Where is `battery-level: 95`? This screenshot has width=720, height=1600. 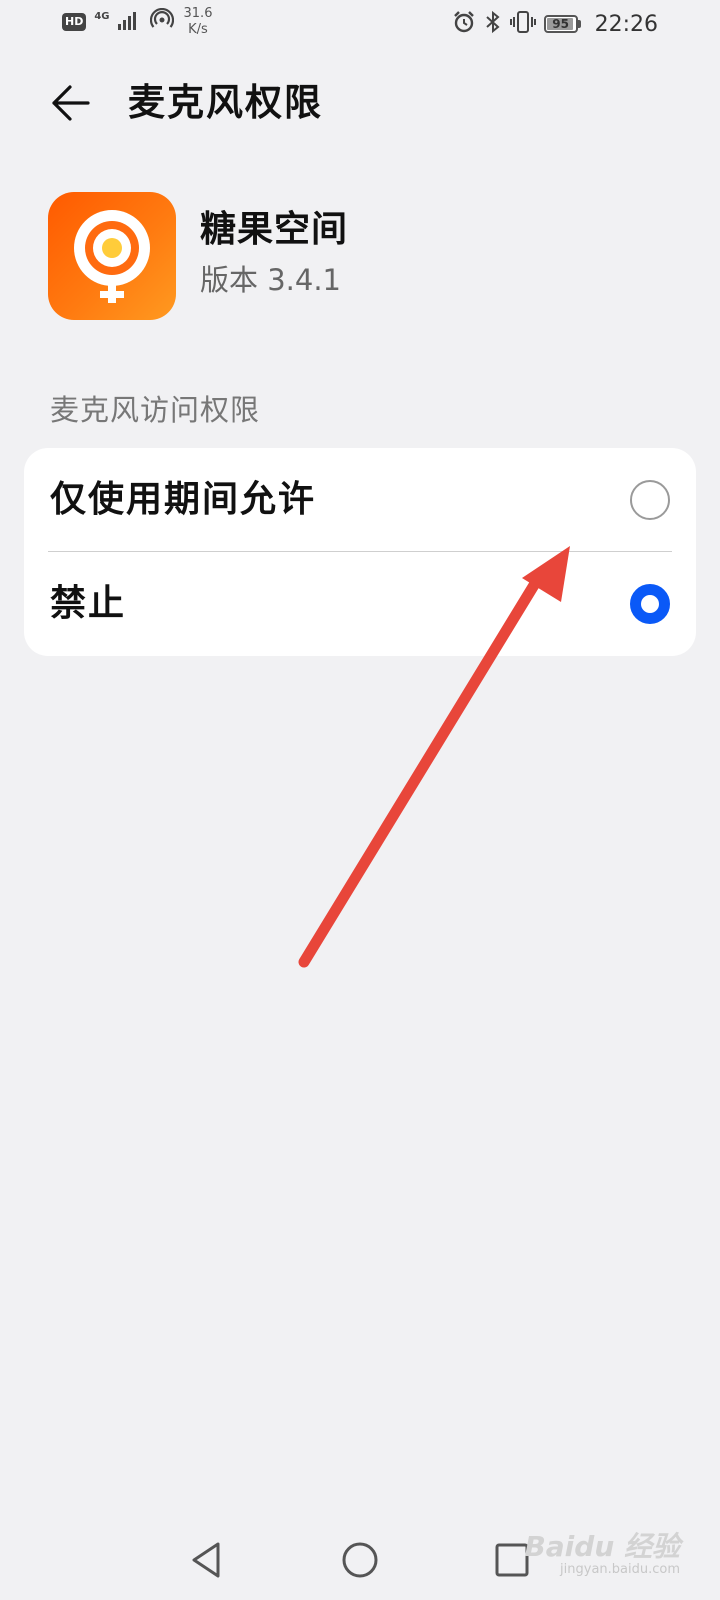 battery-level: 95 is located at coordinates (560, 24).